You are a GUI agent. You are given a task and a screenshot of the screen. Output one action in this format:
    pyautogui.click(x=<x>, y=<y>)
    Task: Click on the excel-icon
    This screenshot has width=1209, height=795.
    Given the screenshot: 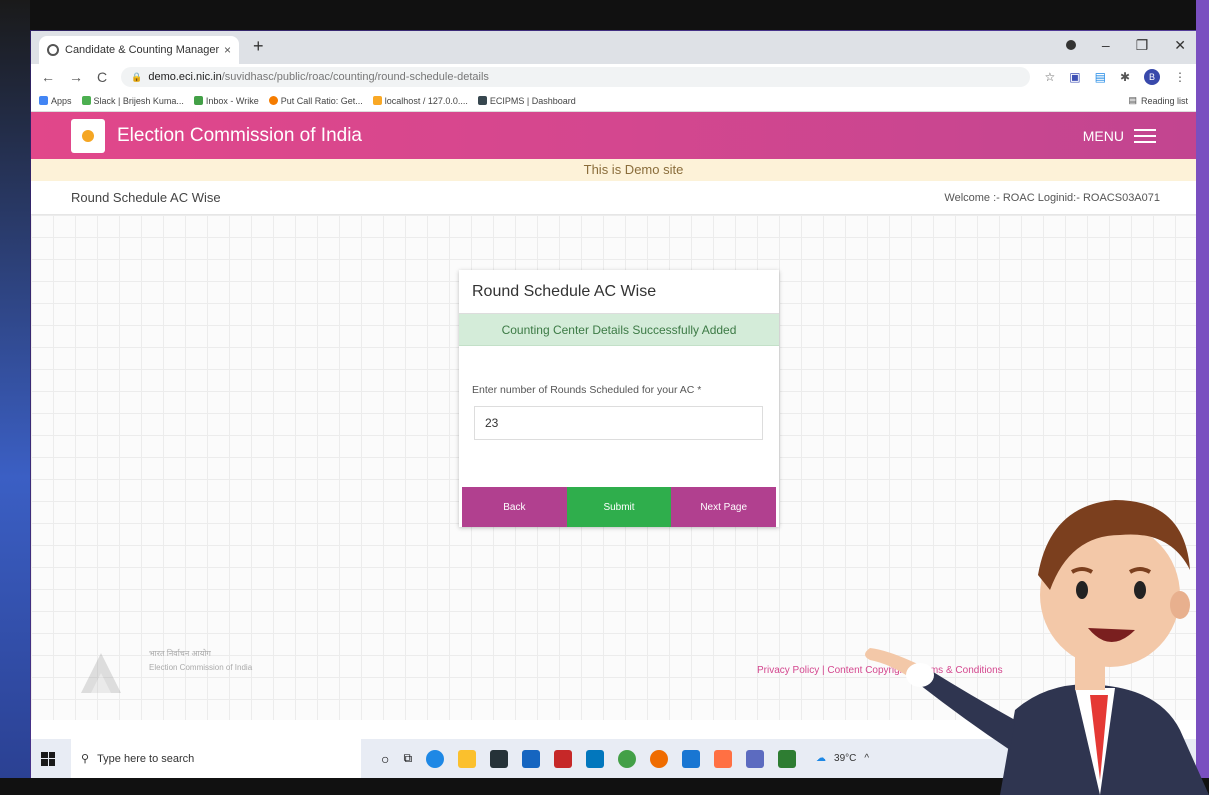 What is the action you would take?
    pyautogui.click(x=787, y=758)
    